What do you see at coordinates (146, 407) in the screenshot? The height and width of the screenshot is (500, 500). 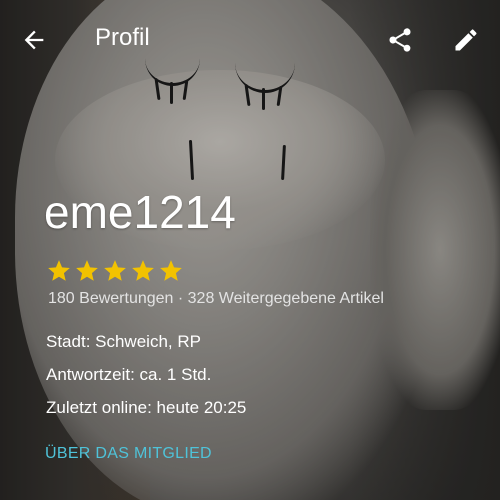 I see `last-online-text: Zuletzt online: heute 20:25` at bounding box center [146, 407].